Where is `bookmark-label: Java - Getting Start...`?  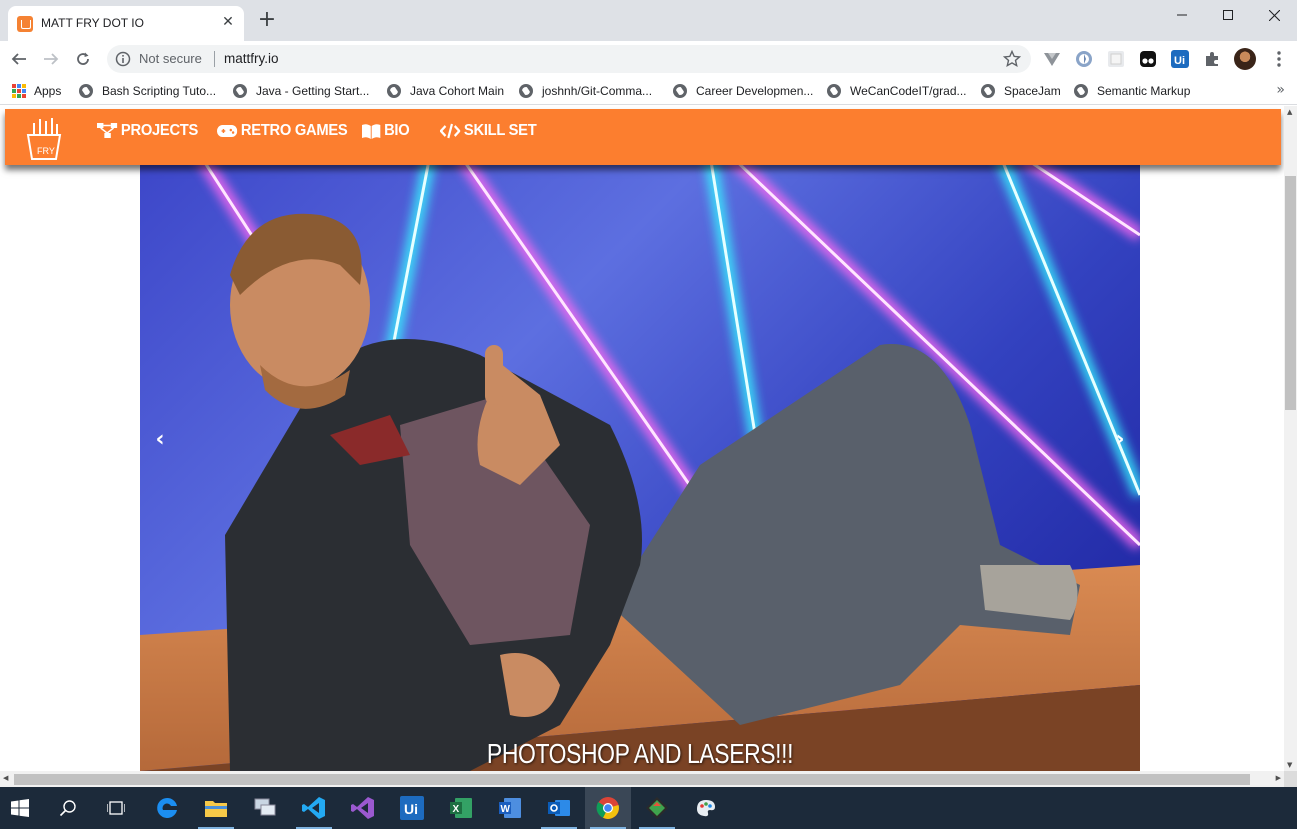
bookmark-label: Java - Getting Start... is located at coordinates (313, 91).